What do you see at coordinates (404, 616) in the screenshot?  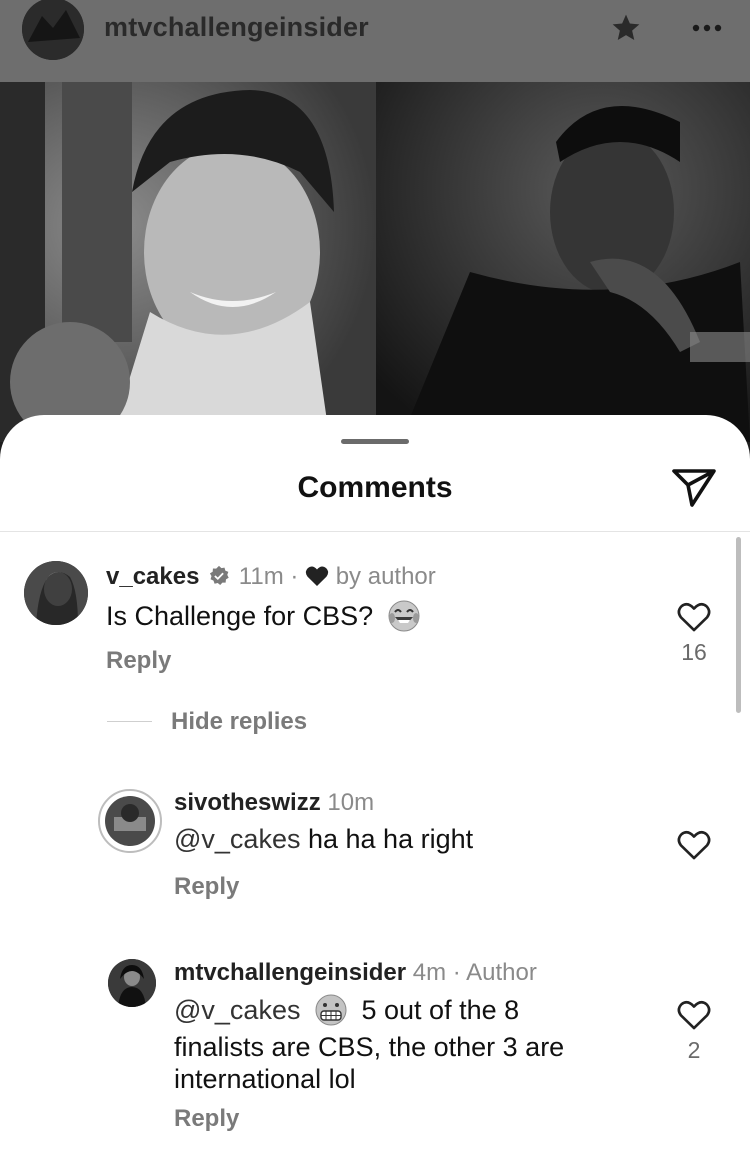 I see `tears-of-joy-emoji` at bounding box center [404, 616].